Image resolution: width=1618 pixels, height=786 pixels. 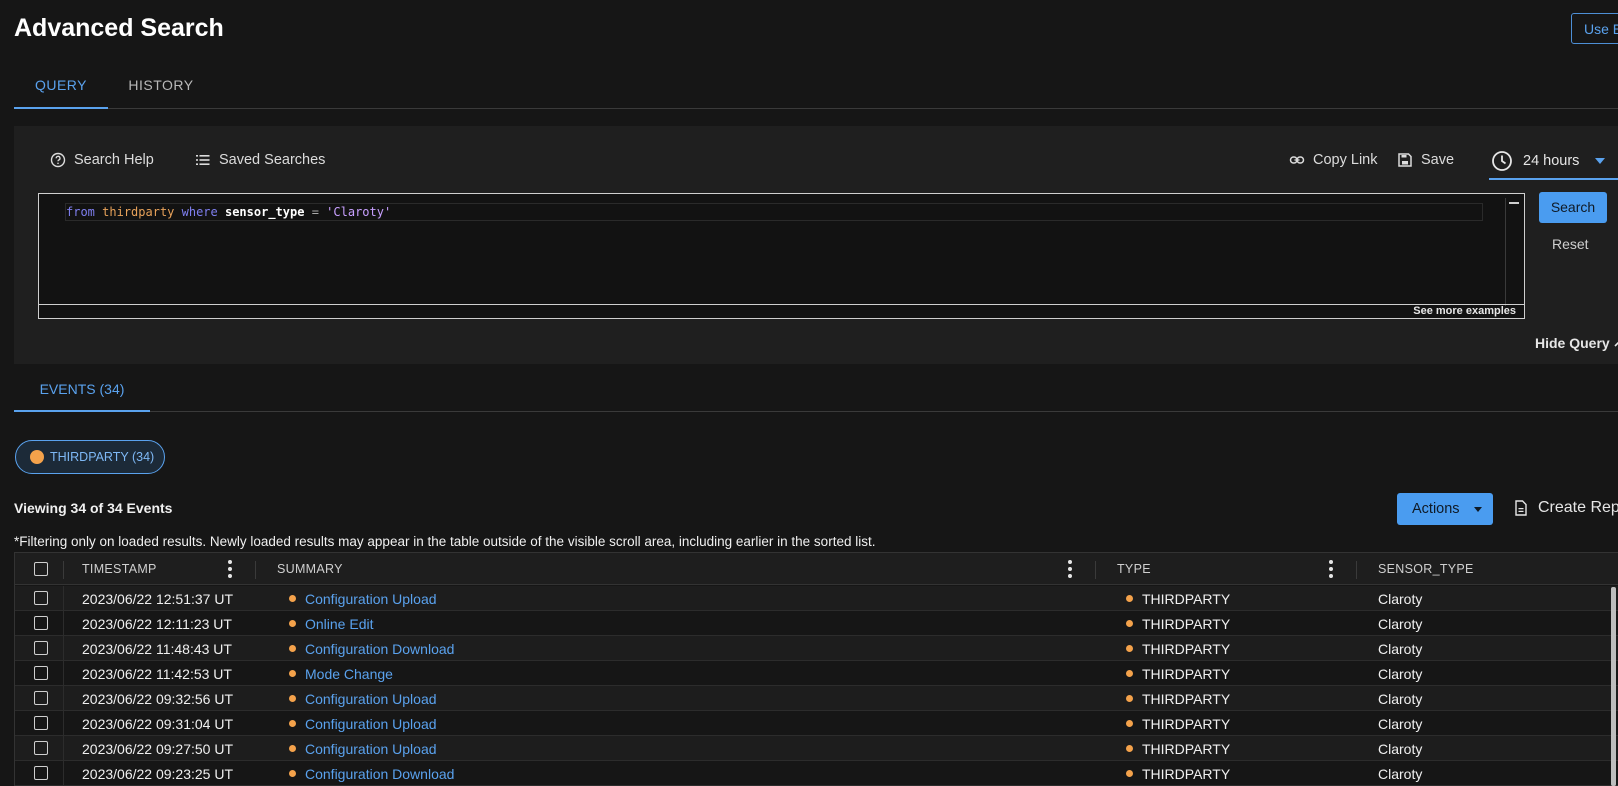 What do you see at coordinates (349, 674) in the screenshot?
I see `cell-summary-link: Mode Change` at bounding box center [349, 674].